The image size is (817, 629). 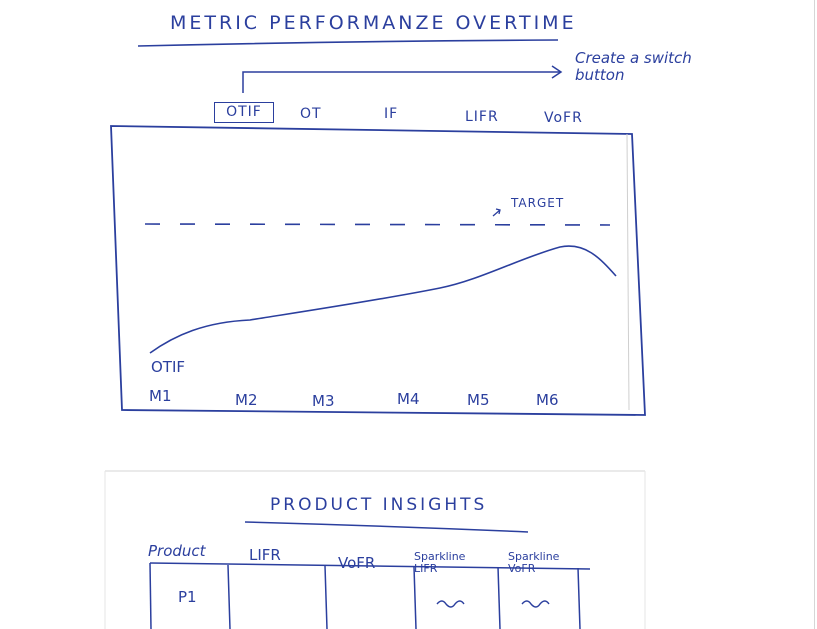 What do you see at coordinates (187, 597) in the screenshot?
I see `table-cell-product: P1` at bounding box center [187, 597].